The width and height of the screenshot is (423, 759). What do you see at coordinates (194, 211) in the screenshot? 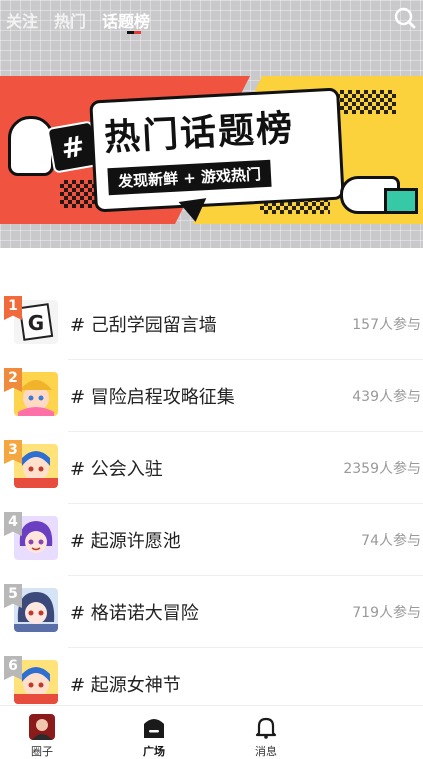
I see `speech-bubble-tail` at bounding box center [194, 211].